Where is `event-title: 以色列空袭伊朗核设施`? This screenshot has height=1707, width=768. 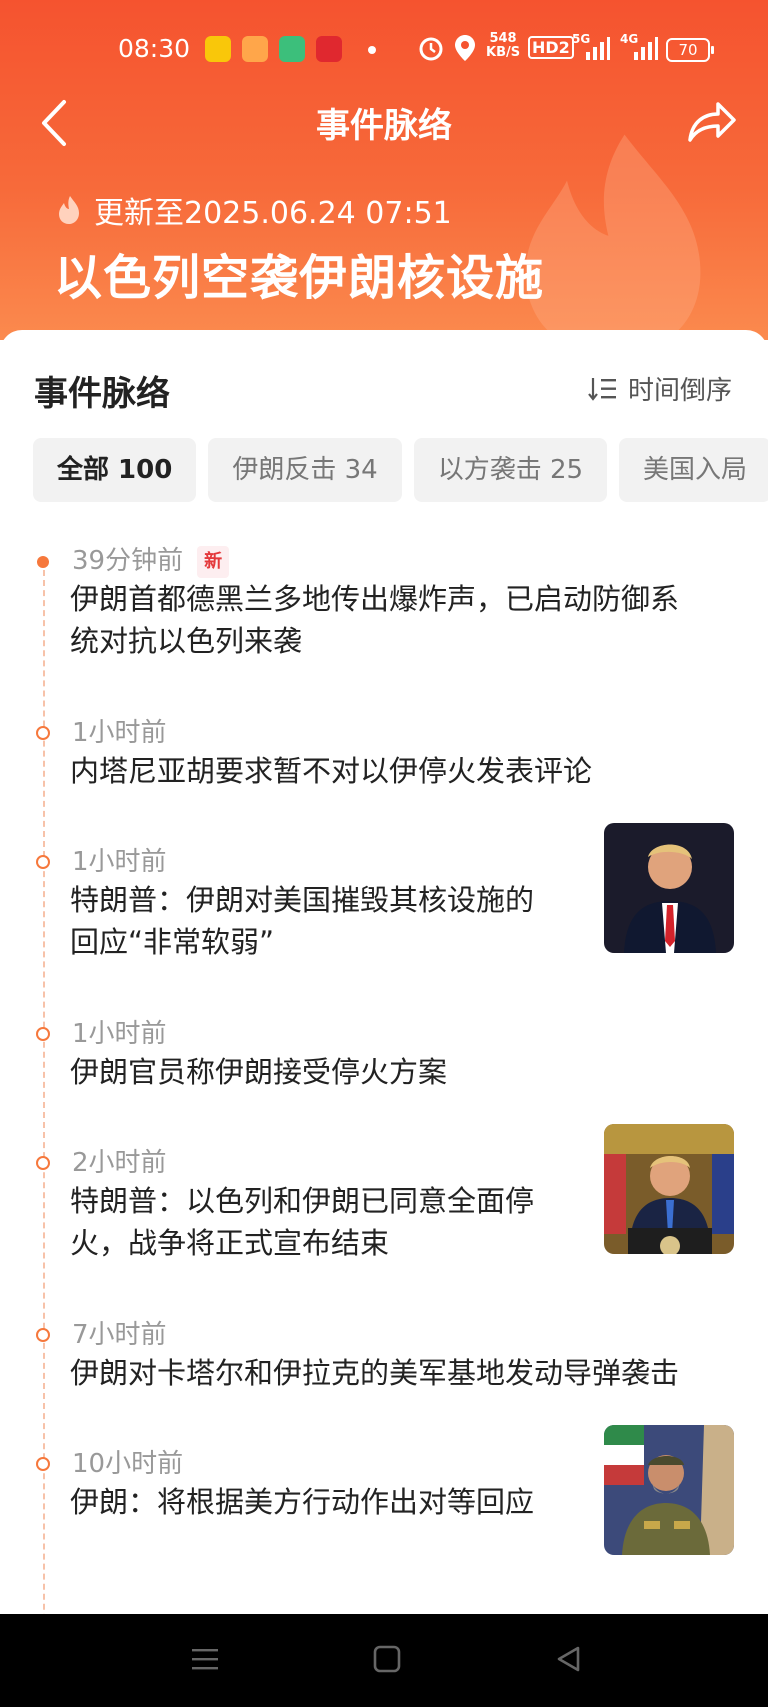
event-title: 以色列空袭伊朗核设施 is located at coordinates (299, 278).